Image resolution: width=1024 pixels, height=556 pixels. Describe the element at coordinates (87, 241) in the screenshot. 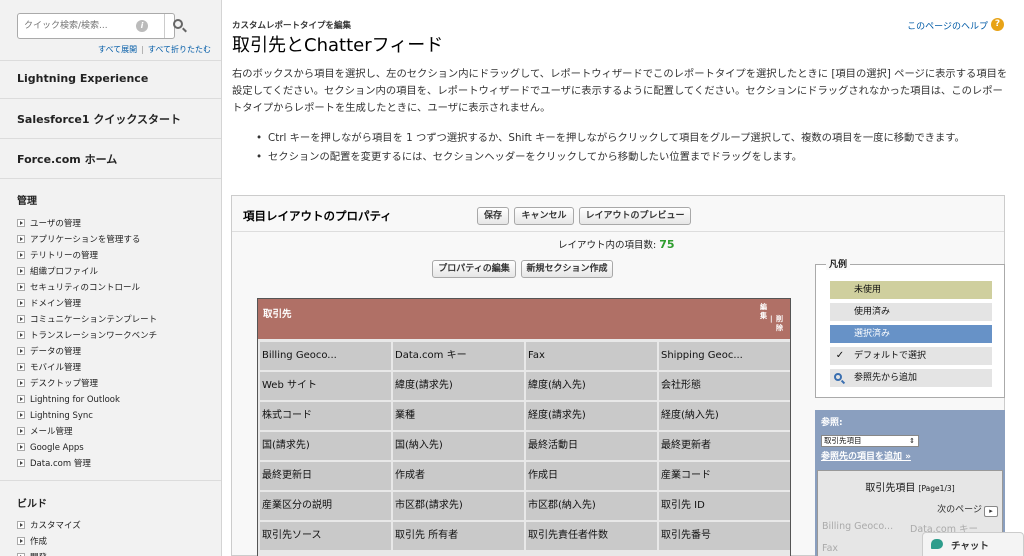

I see `sidebar-item: アプリケーションを管理する` at that location.